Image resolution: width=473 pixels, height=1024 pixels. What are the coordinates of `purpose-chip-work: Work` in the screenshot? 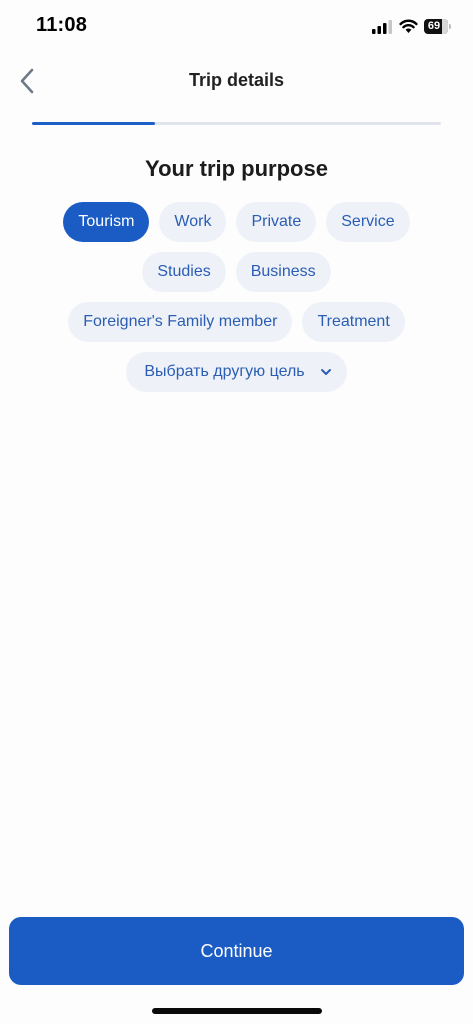 It's located at (193, 222).